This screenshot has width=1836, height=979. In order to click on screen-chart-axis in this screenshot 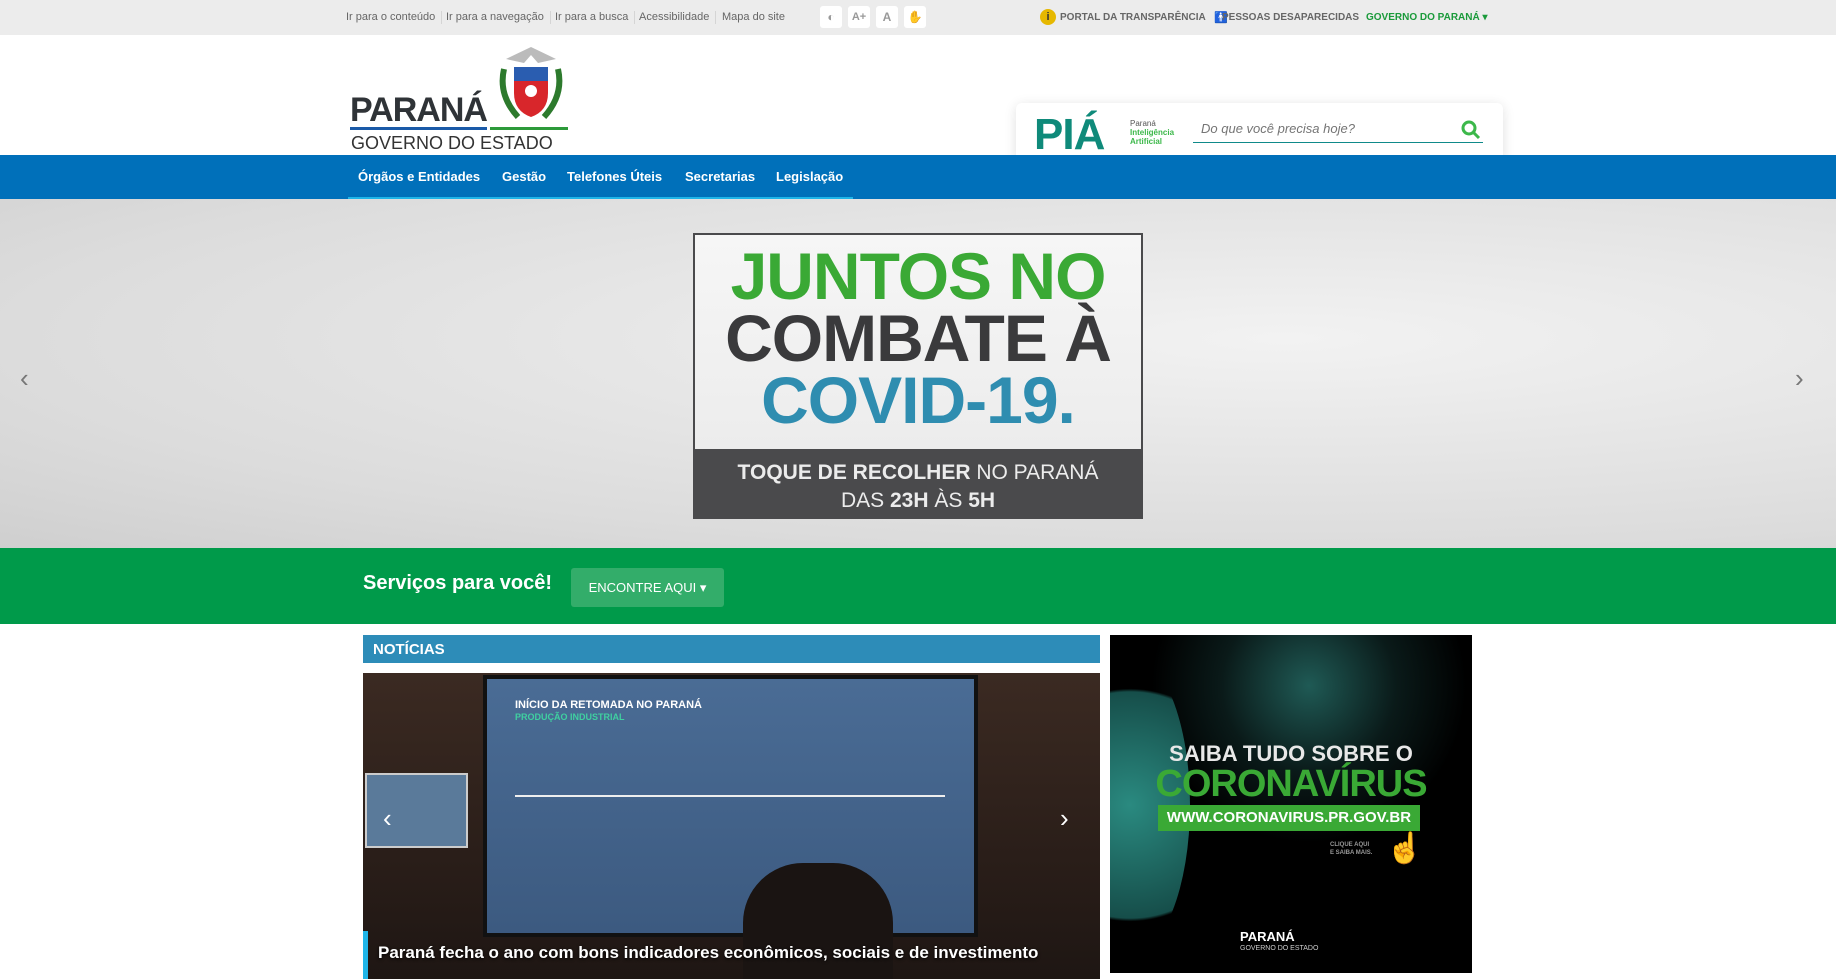, I will do `click(730, 796)`.